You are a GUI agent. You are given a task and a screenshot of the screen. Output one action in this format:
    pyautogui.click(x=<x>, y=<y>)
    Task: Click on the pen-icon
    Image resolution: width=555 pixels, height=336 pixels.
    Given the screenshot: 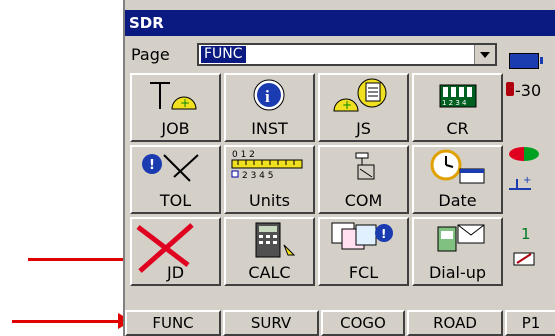 What is the action you would take?
    pyautogui.click(x=524, y=259)
    